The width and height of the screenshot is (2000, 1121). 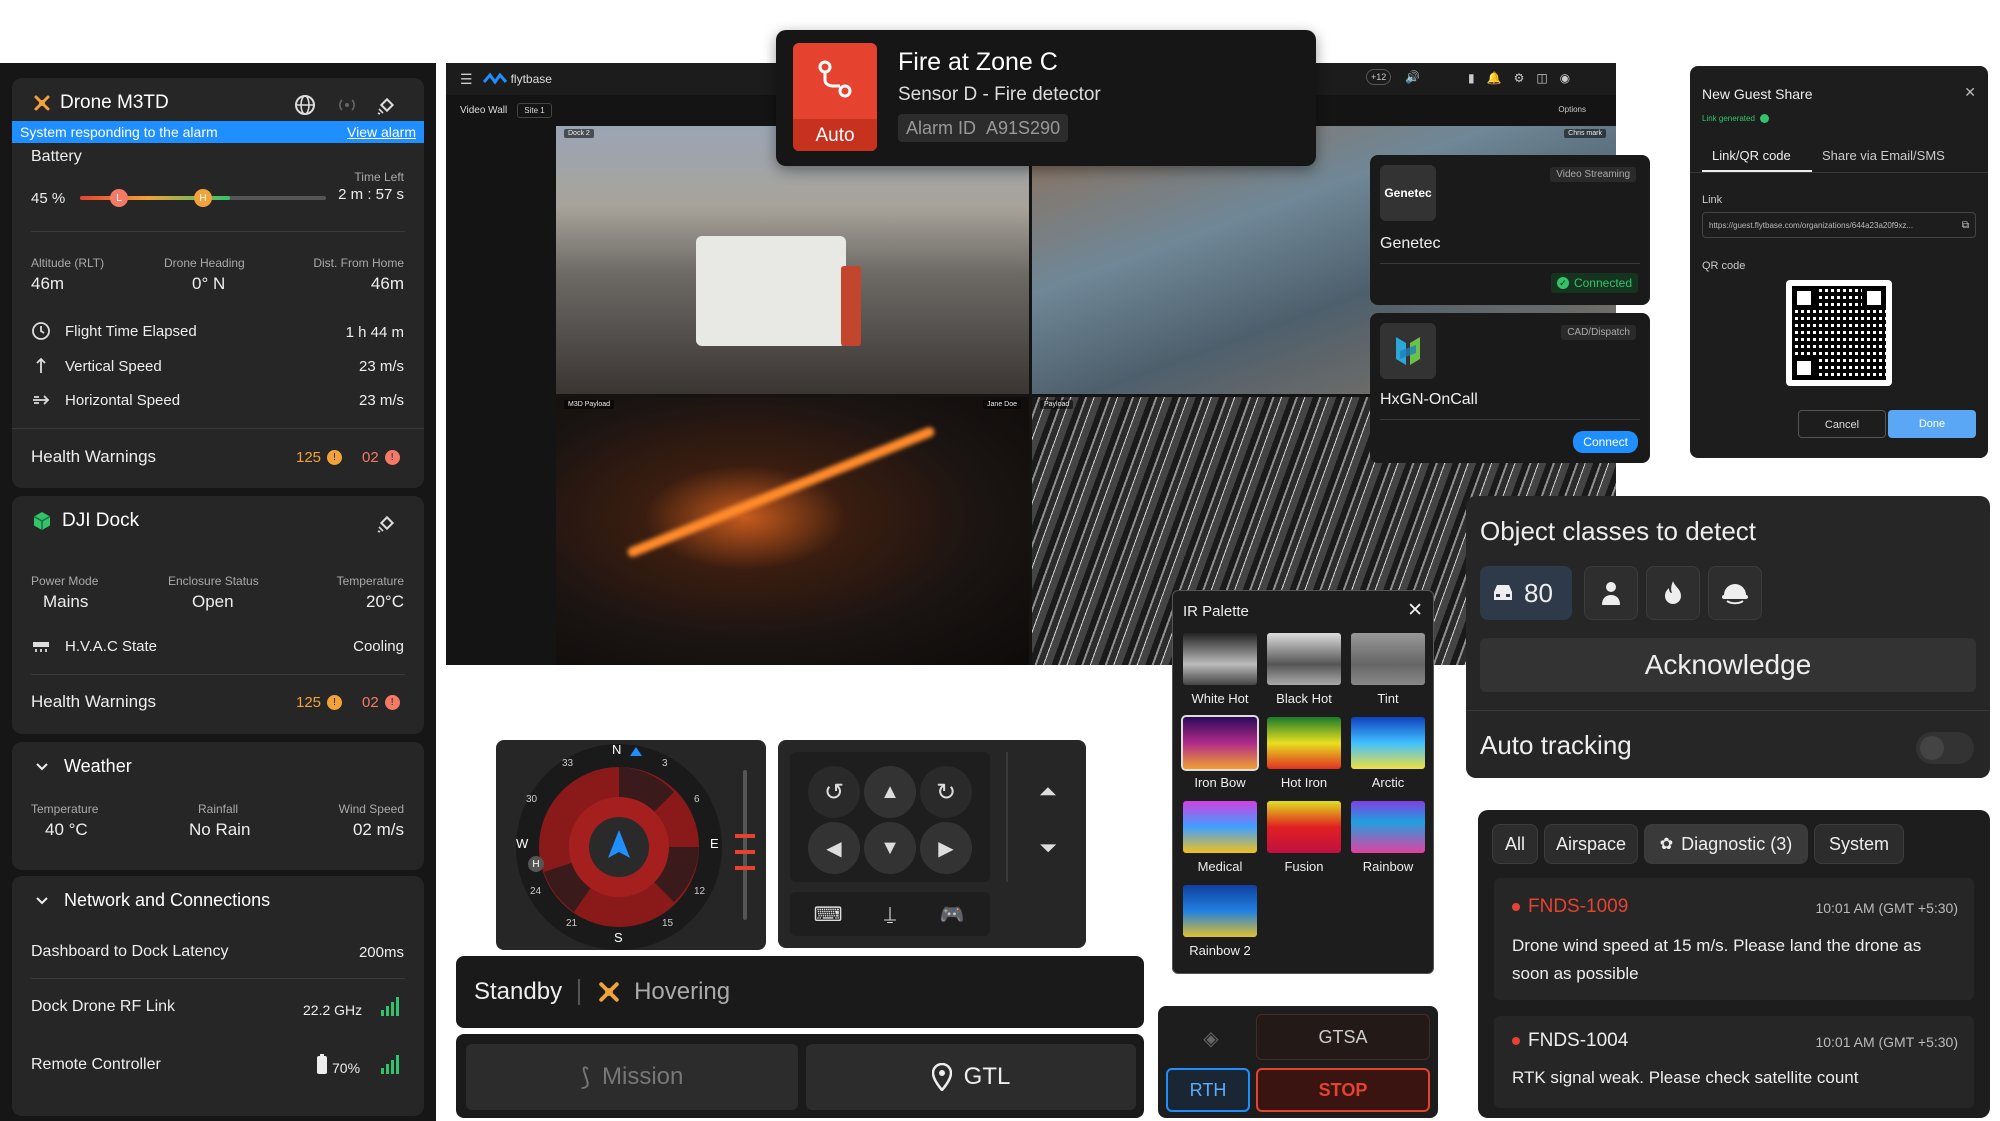 What do you see at coordinates (1220, 921) in the screenshot?
I see `palette-rainbow-2: Rainbow 2` at bounding box center [1220, 921].